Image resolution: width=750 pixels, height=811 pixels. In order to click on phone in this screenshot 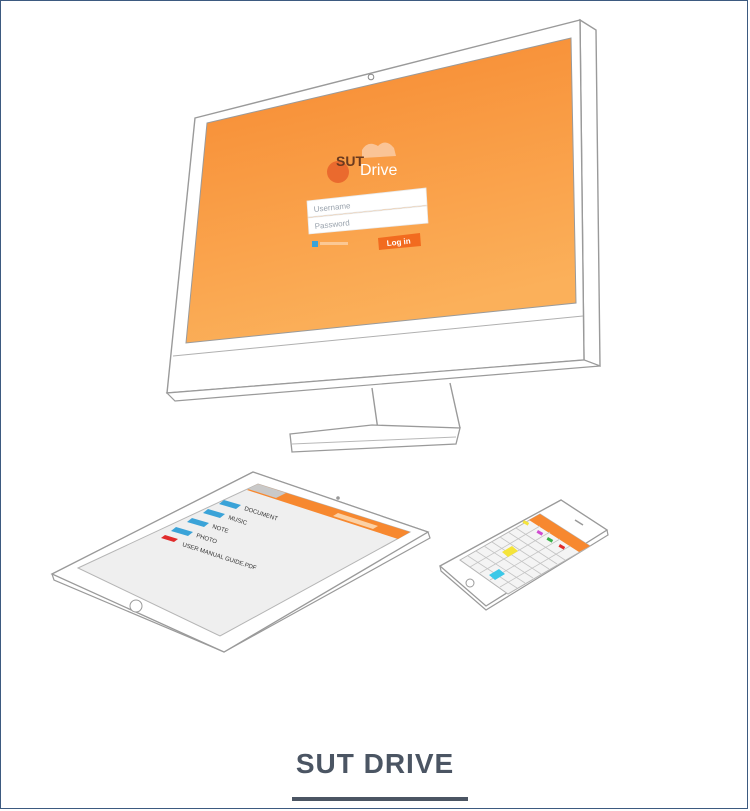, I will do `click(523, 555)`.